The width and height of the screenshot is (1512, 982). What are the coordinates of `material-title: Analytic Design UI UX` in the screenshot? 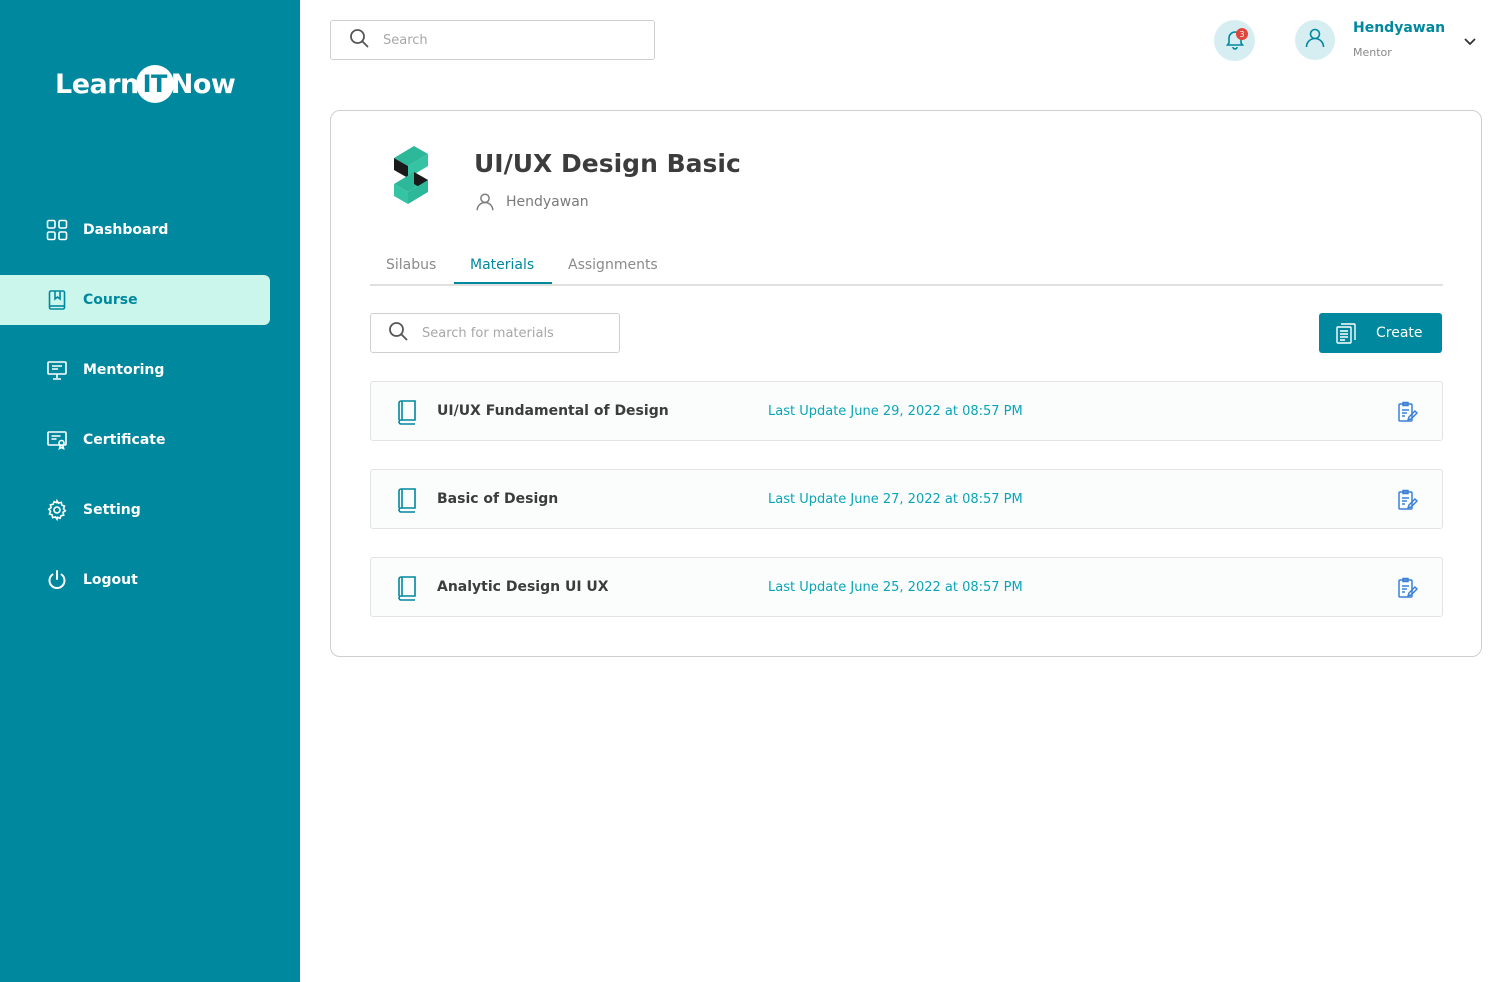 It's located at (523, 587).